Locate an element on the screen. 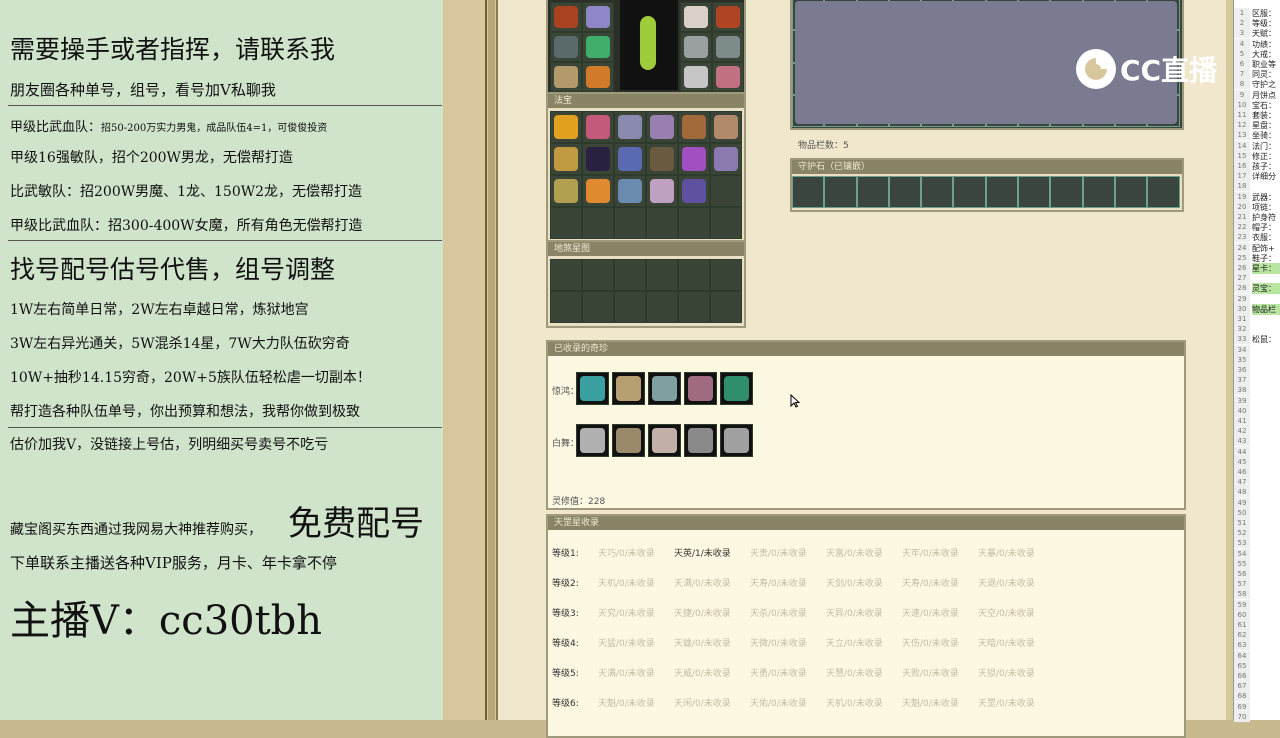 The image size is (1280, 738). star-entry: 天闲/0/未收录 is located at coordinates (702, 704).